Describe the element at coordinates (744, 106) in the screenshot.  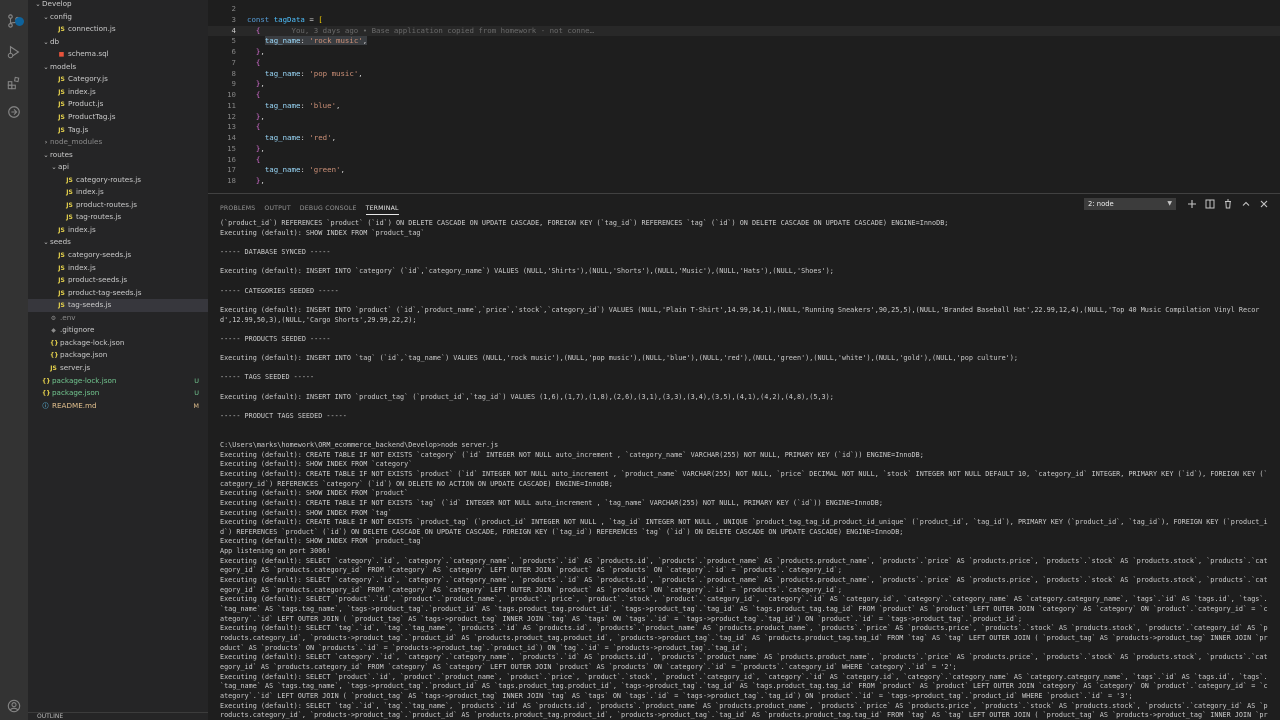
I see `code-line: 11 tag_name: 'blue',` at that location.